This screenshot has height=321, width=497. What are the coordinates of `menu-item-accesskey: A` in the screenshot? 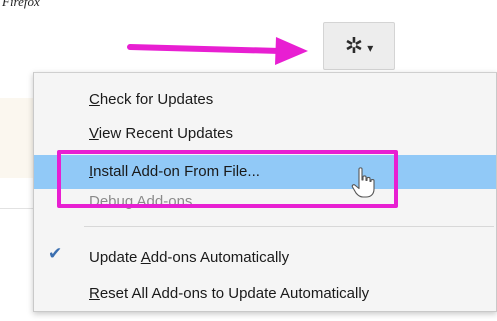 It's located at (145, 257).